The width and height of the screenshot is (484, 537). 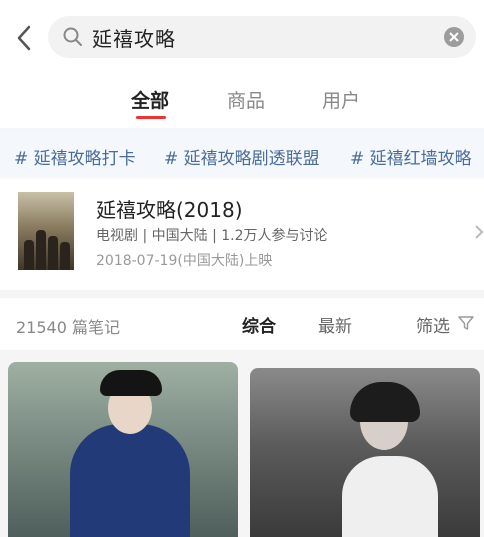 I want to click on clear-icon, so click(x=454, y=37).